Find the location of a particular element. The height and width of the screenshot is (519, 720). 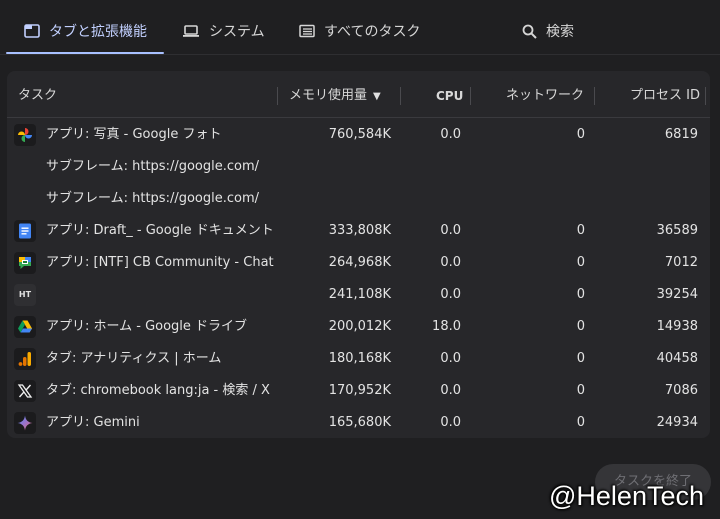

table-row: HT 241,108K 0.0 0 39254 is located at coordinates (358, 295).